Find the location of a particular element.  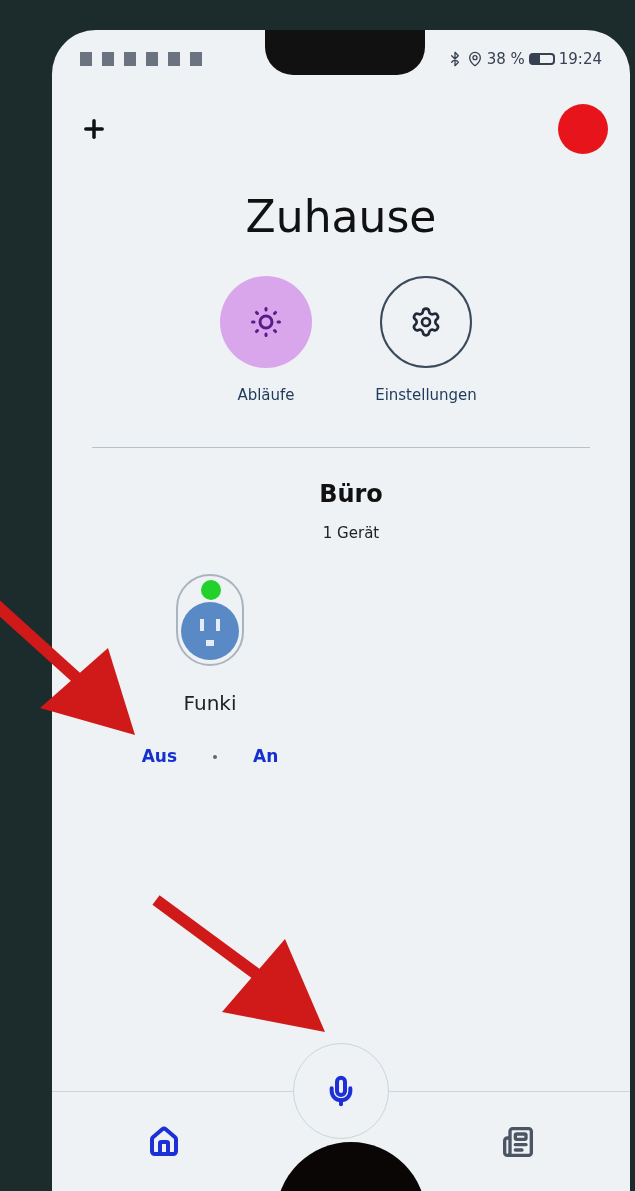

off-button: Aus is located at coordinates (159, 757).